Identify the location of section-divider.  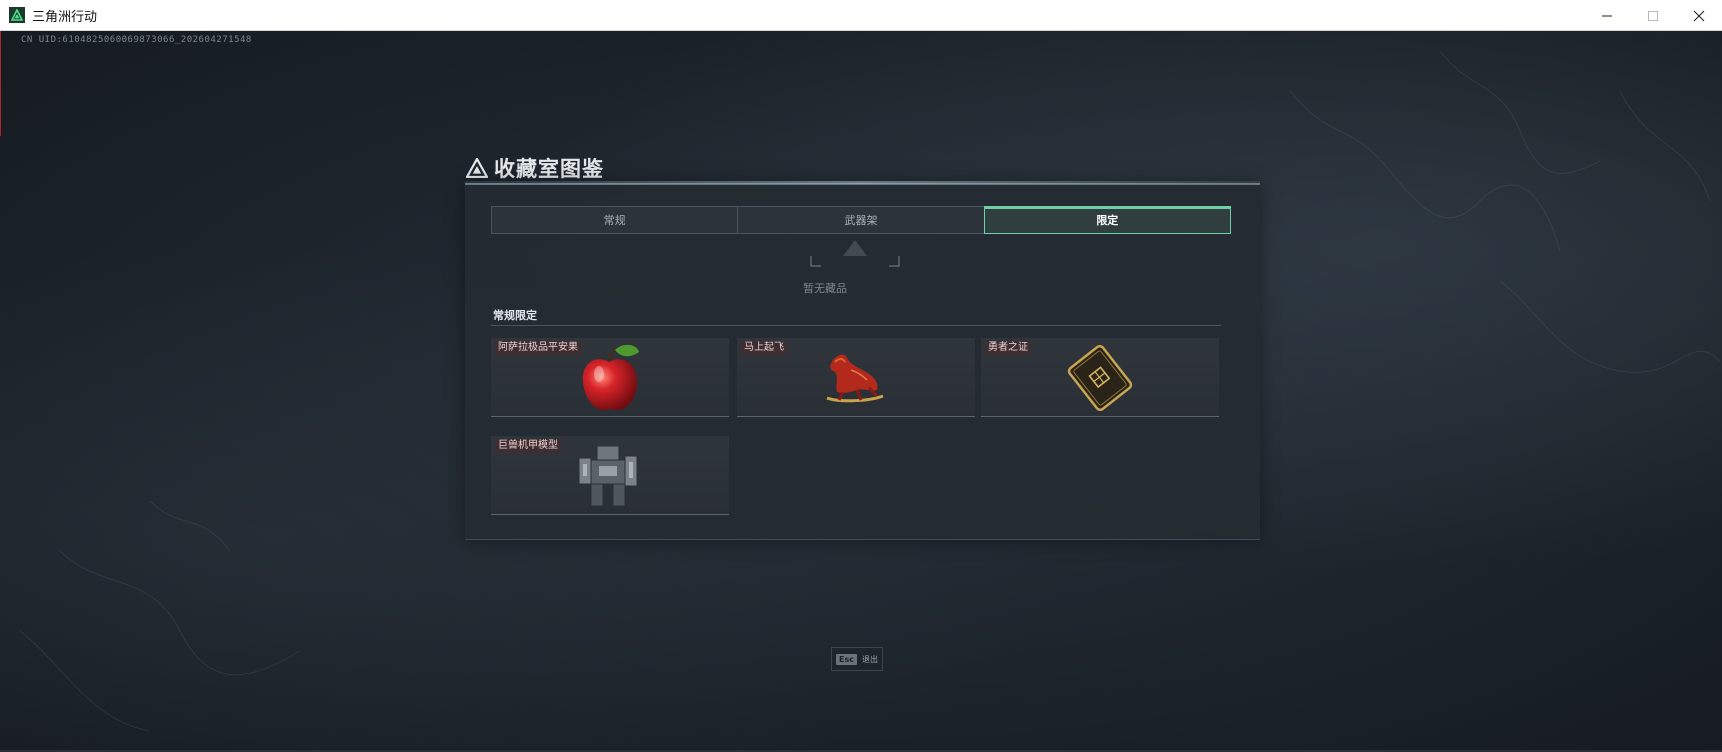
(856, 325).